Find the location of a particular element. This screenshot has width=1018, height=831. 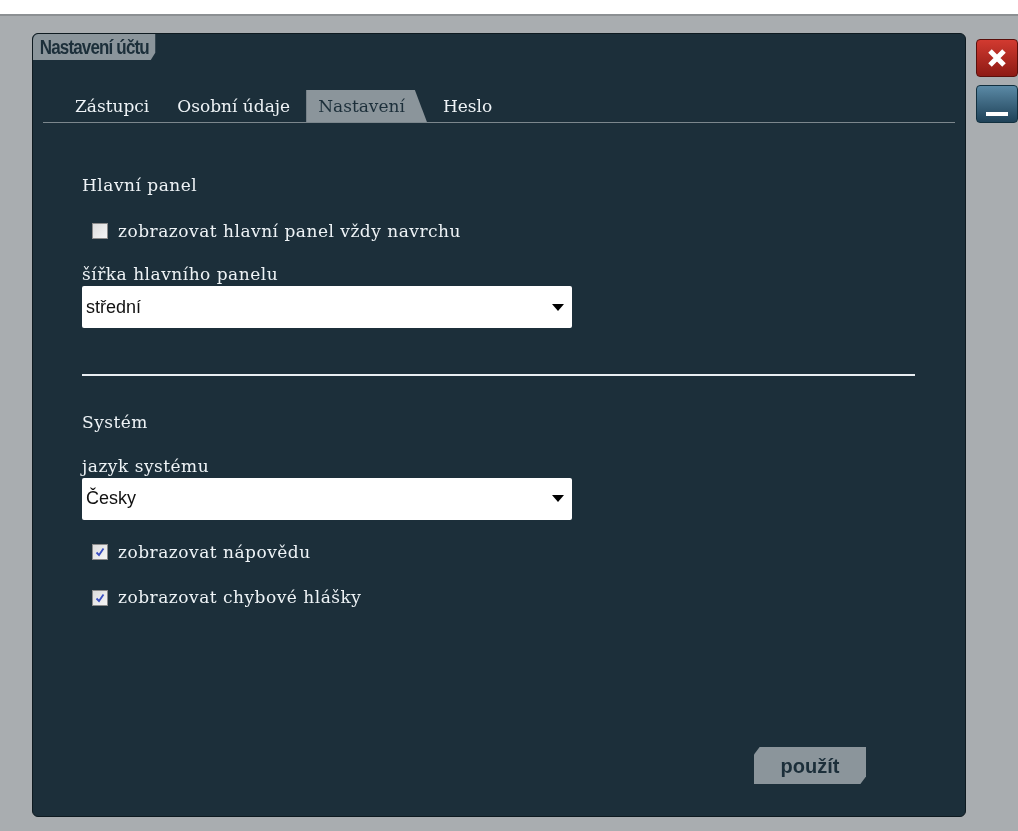

tab: Heslo is located at coordinates (467, 106).